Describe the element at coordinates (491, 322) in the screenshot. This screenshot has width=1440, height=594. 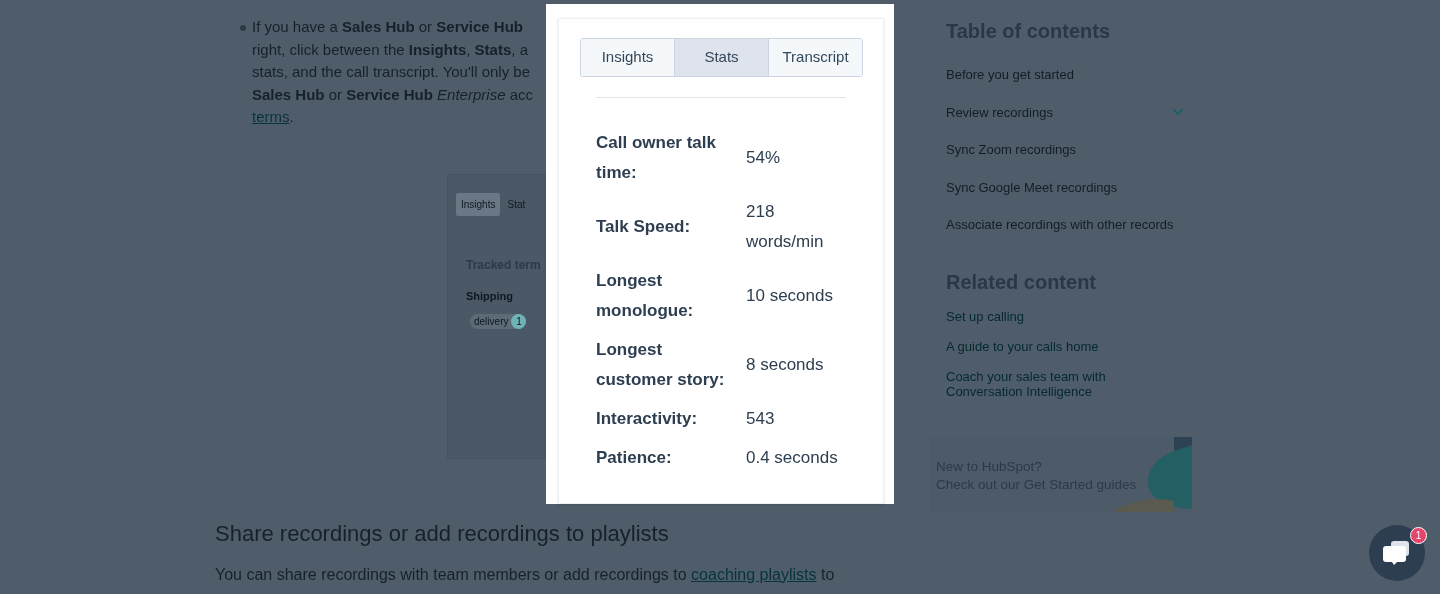
I see `tag-label: delivery` at that location.